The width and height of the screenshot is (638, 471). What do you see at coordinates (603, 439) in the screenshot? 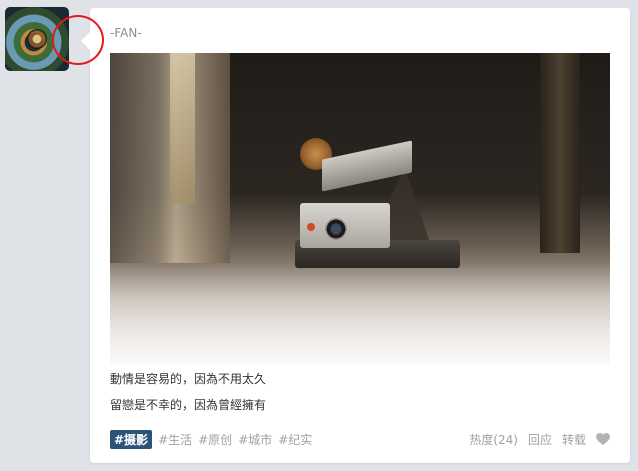
I see `heart-icon` at bounding box center [603, 439].